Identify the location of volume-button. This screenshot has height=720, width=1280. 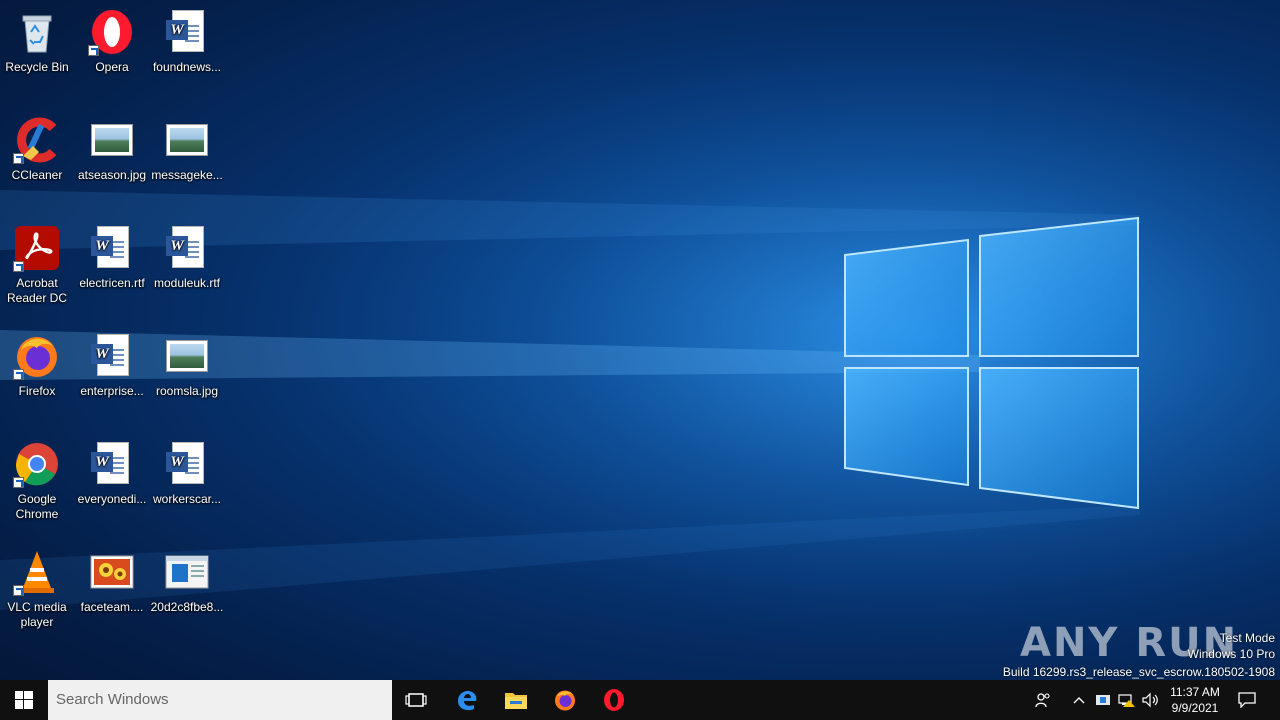
(1151, 700).